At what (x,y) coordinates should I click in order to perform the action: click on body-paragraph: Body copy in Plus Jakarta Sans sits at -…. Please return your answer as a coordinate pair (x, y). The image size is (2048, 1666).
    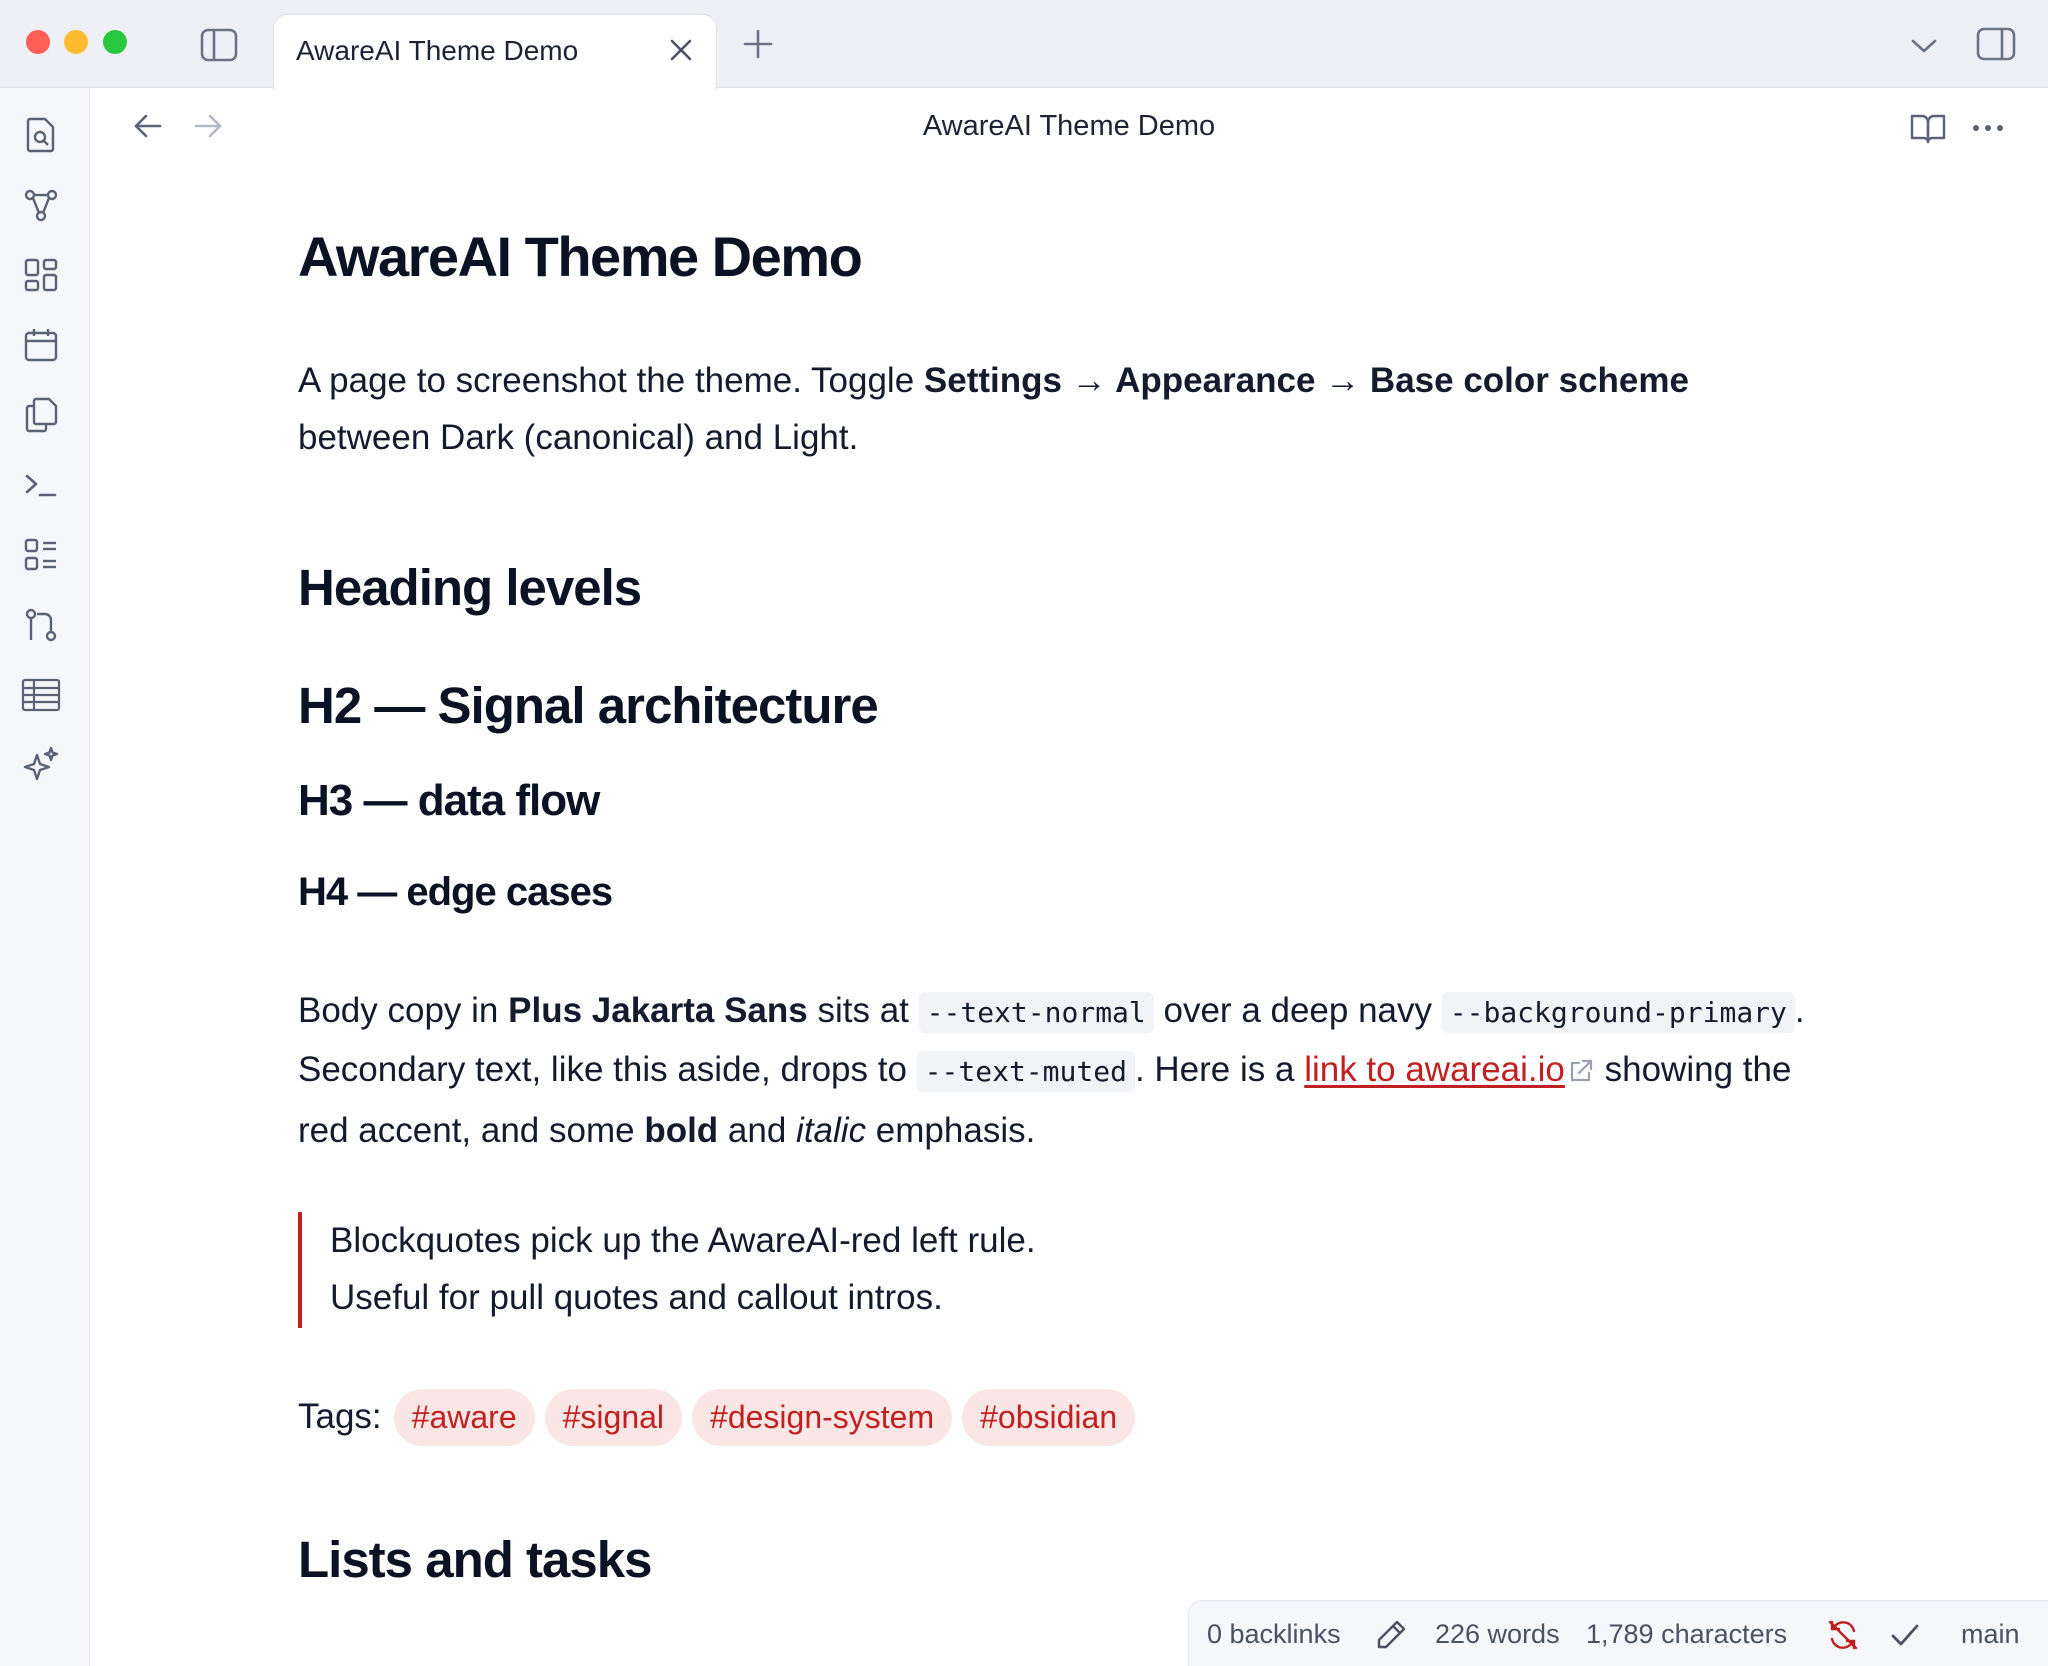
    Looking at the image, I should click on (1051, 1070).